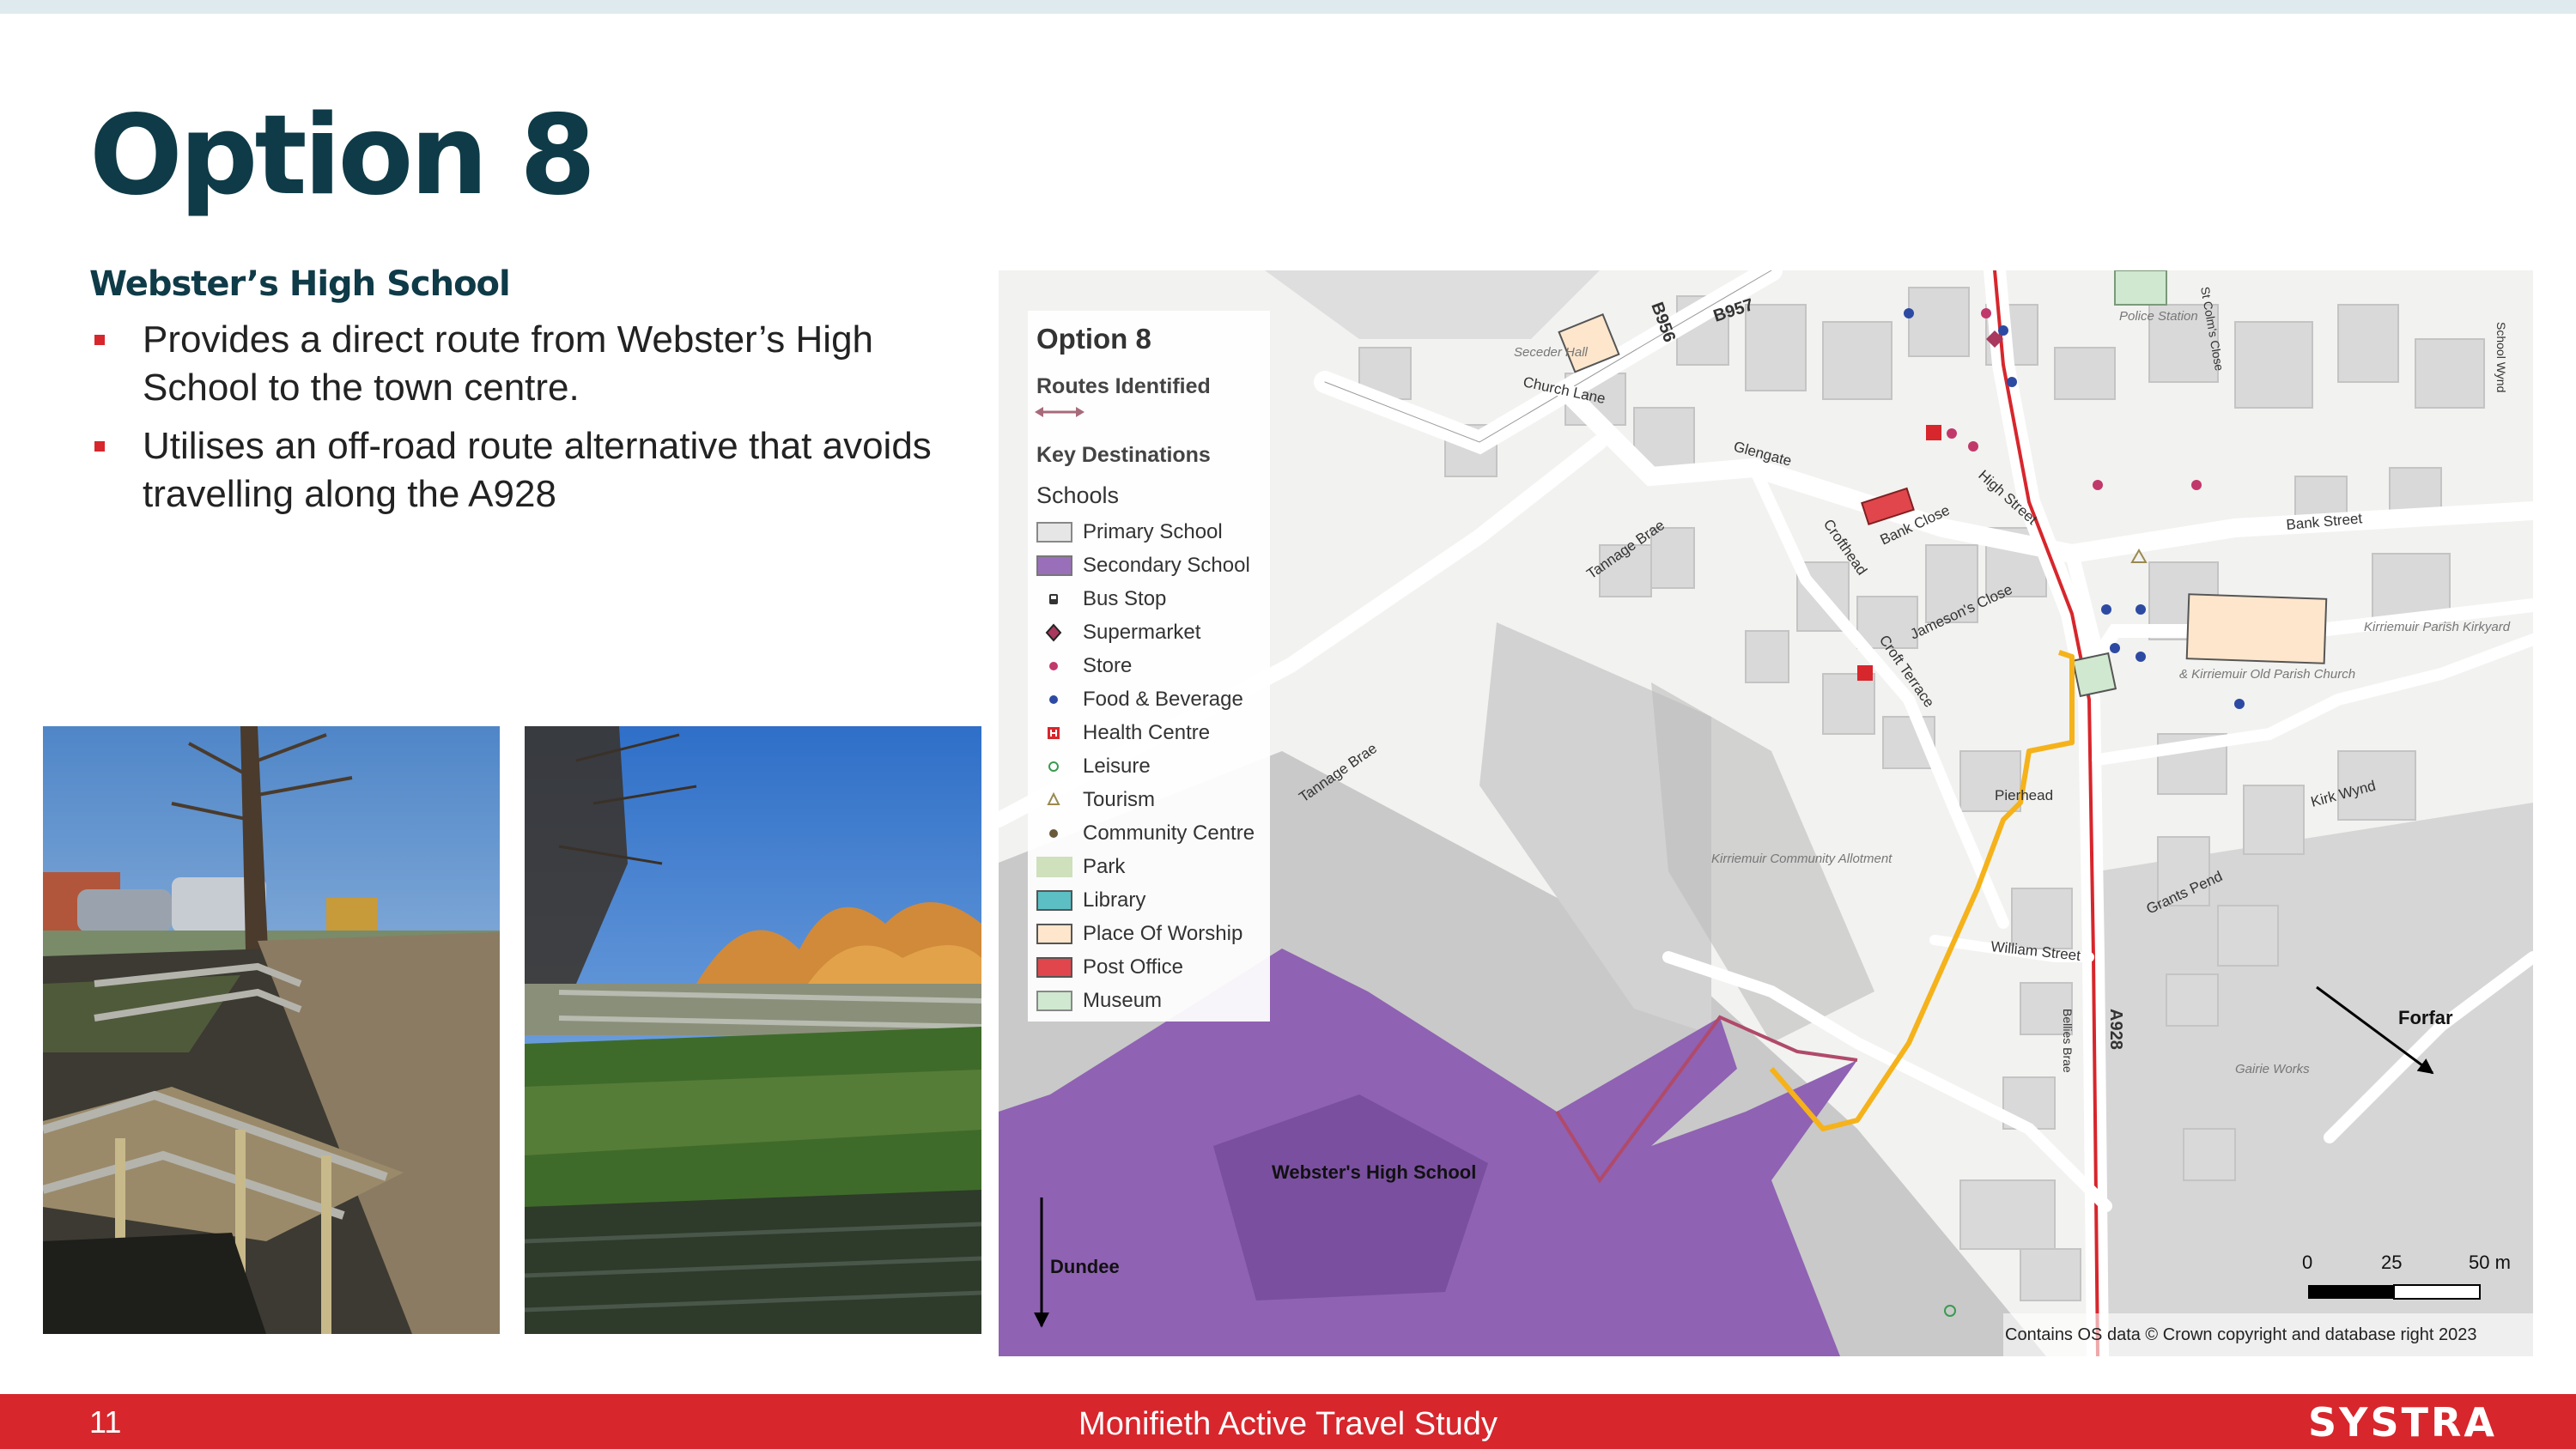  What do you see at coordinates (1093, 339) in the screenshot?
I see `legend-title: Option 8` at bounding box center [1093, 339].